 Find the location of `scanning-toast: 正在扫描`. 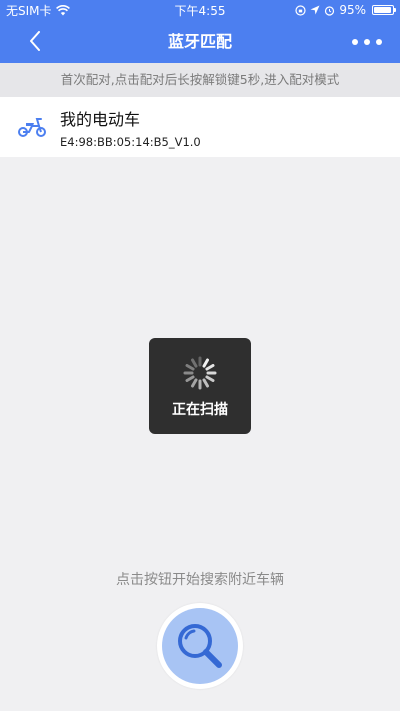

scanning-toast: 正在扫描 is located at coordinates (200, 386).